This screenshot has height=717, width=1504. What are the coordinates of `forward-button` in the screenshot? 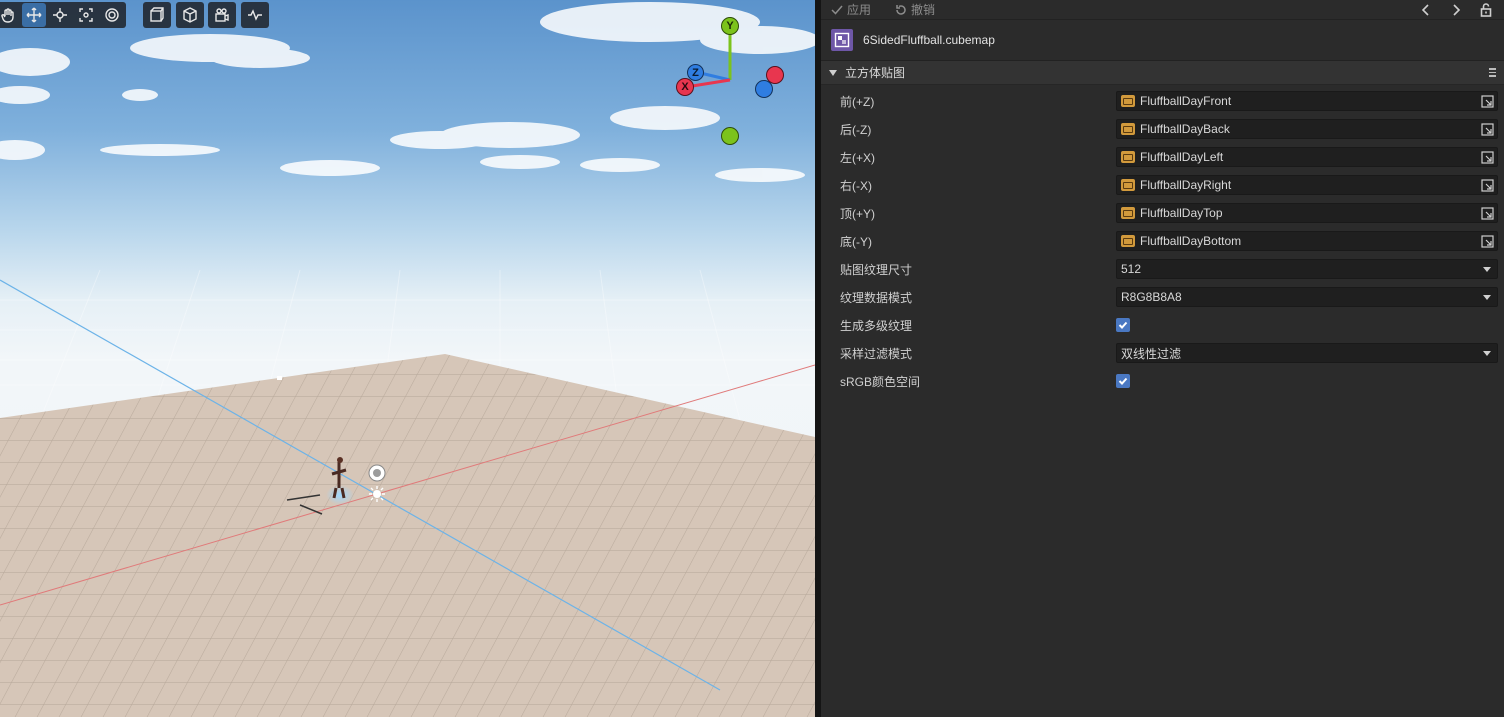 It's located at (1456, 10).